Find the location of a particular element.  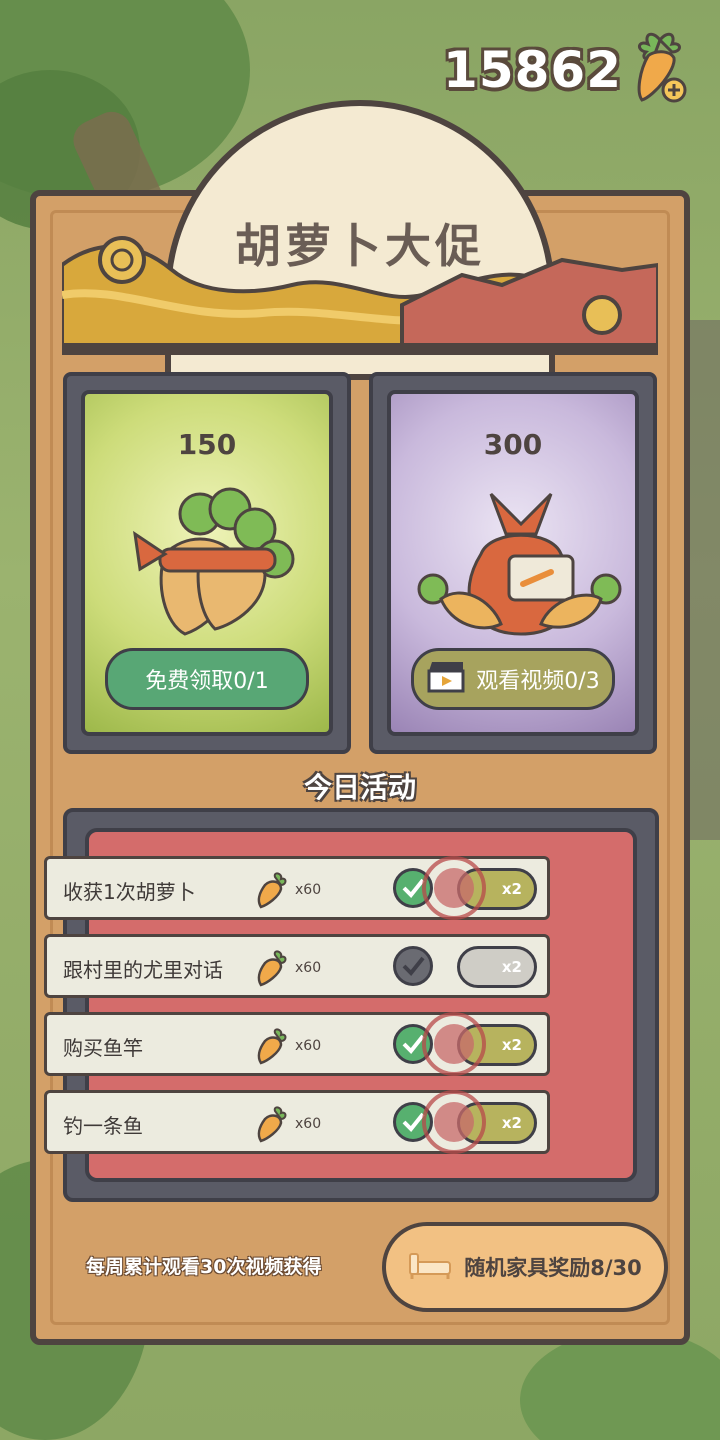

video-card-price: 300 is located at coordinates (513, 444).